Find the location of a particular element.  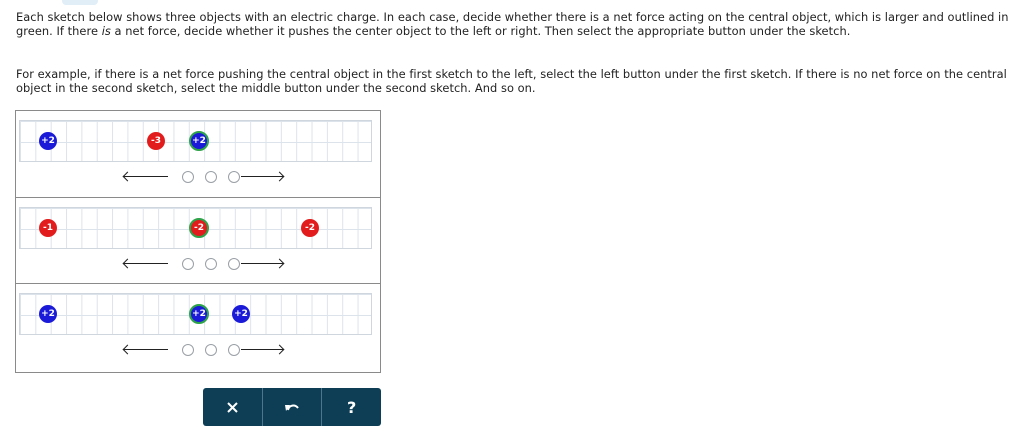

tab-indicator is located at coordinates (80, 2).